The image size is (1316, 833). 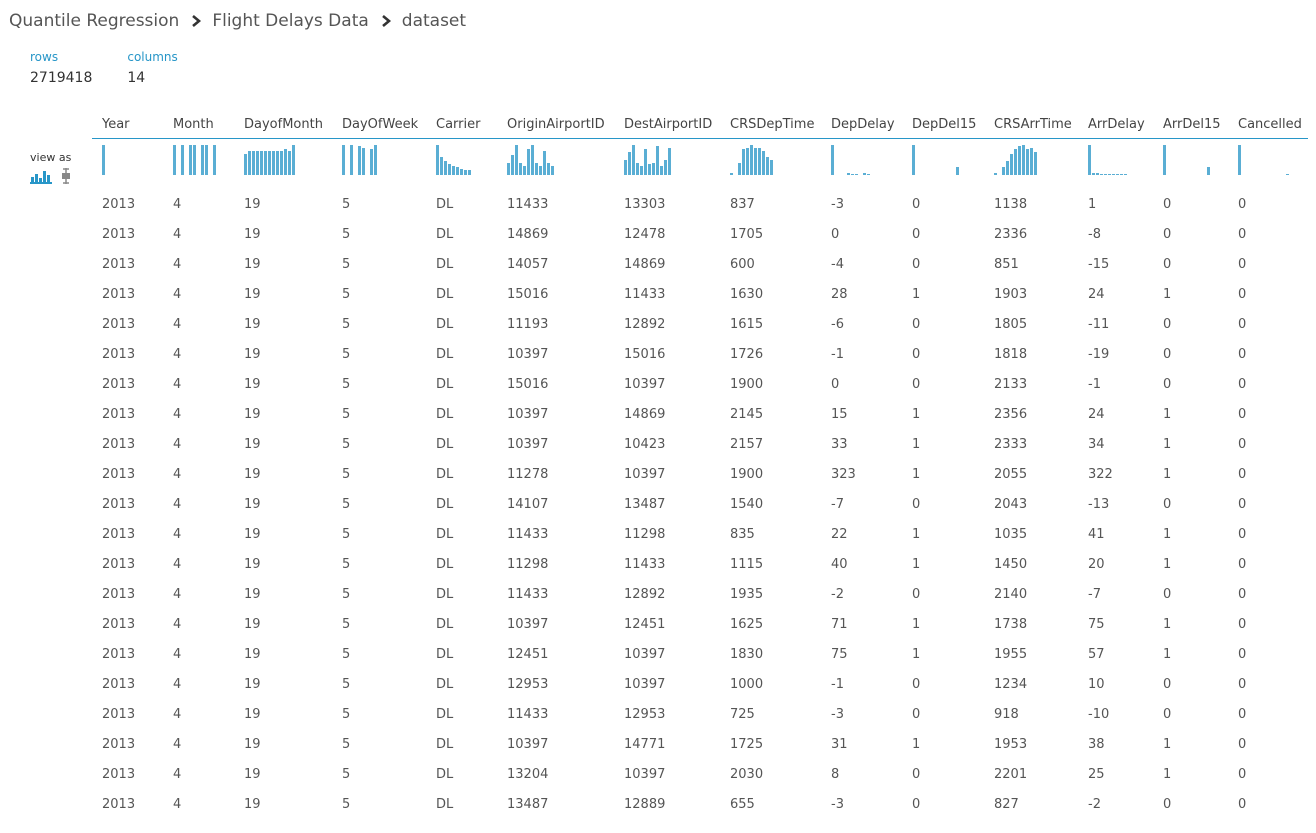 I want to click on column-header-dayofmonth: DayofMonth, so click(x=283, y=124).